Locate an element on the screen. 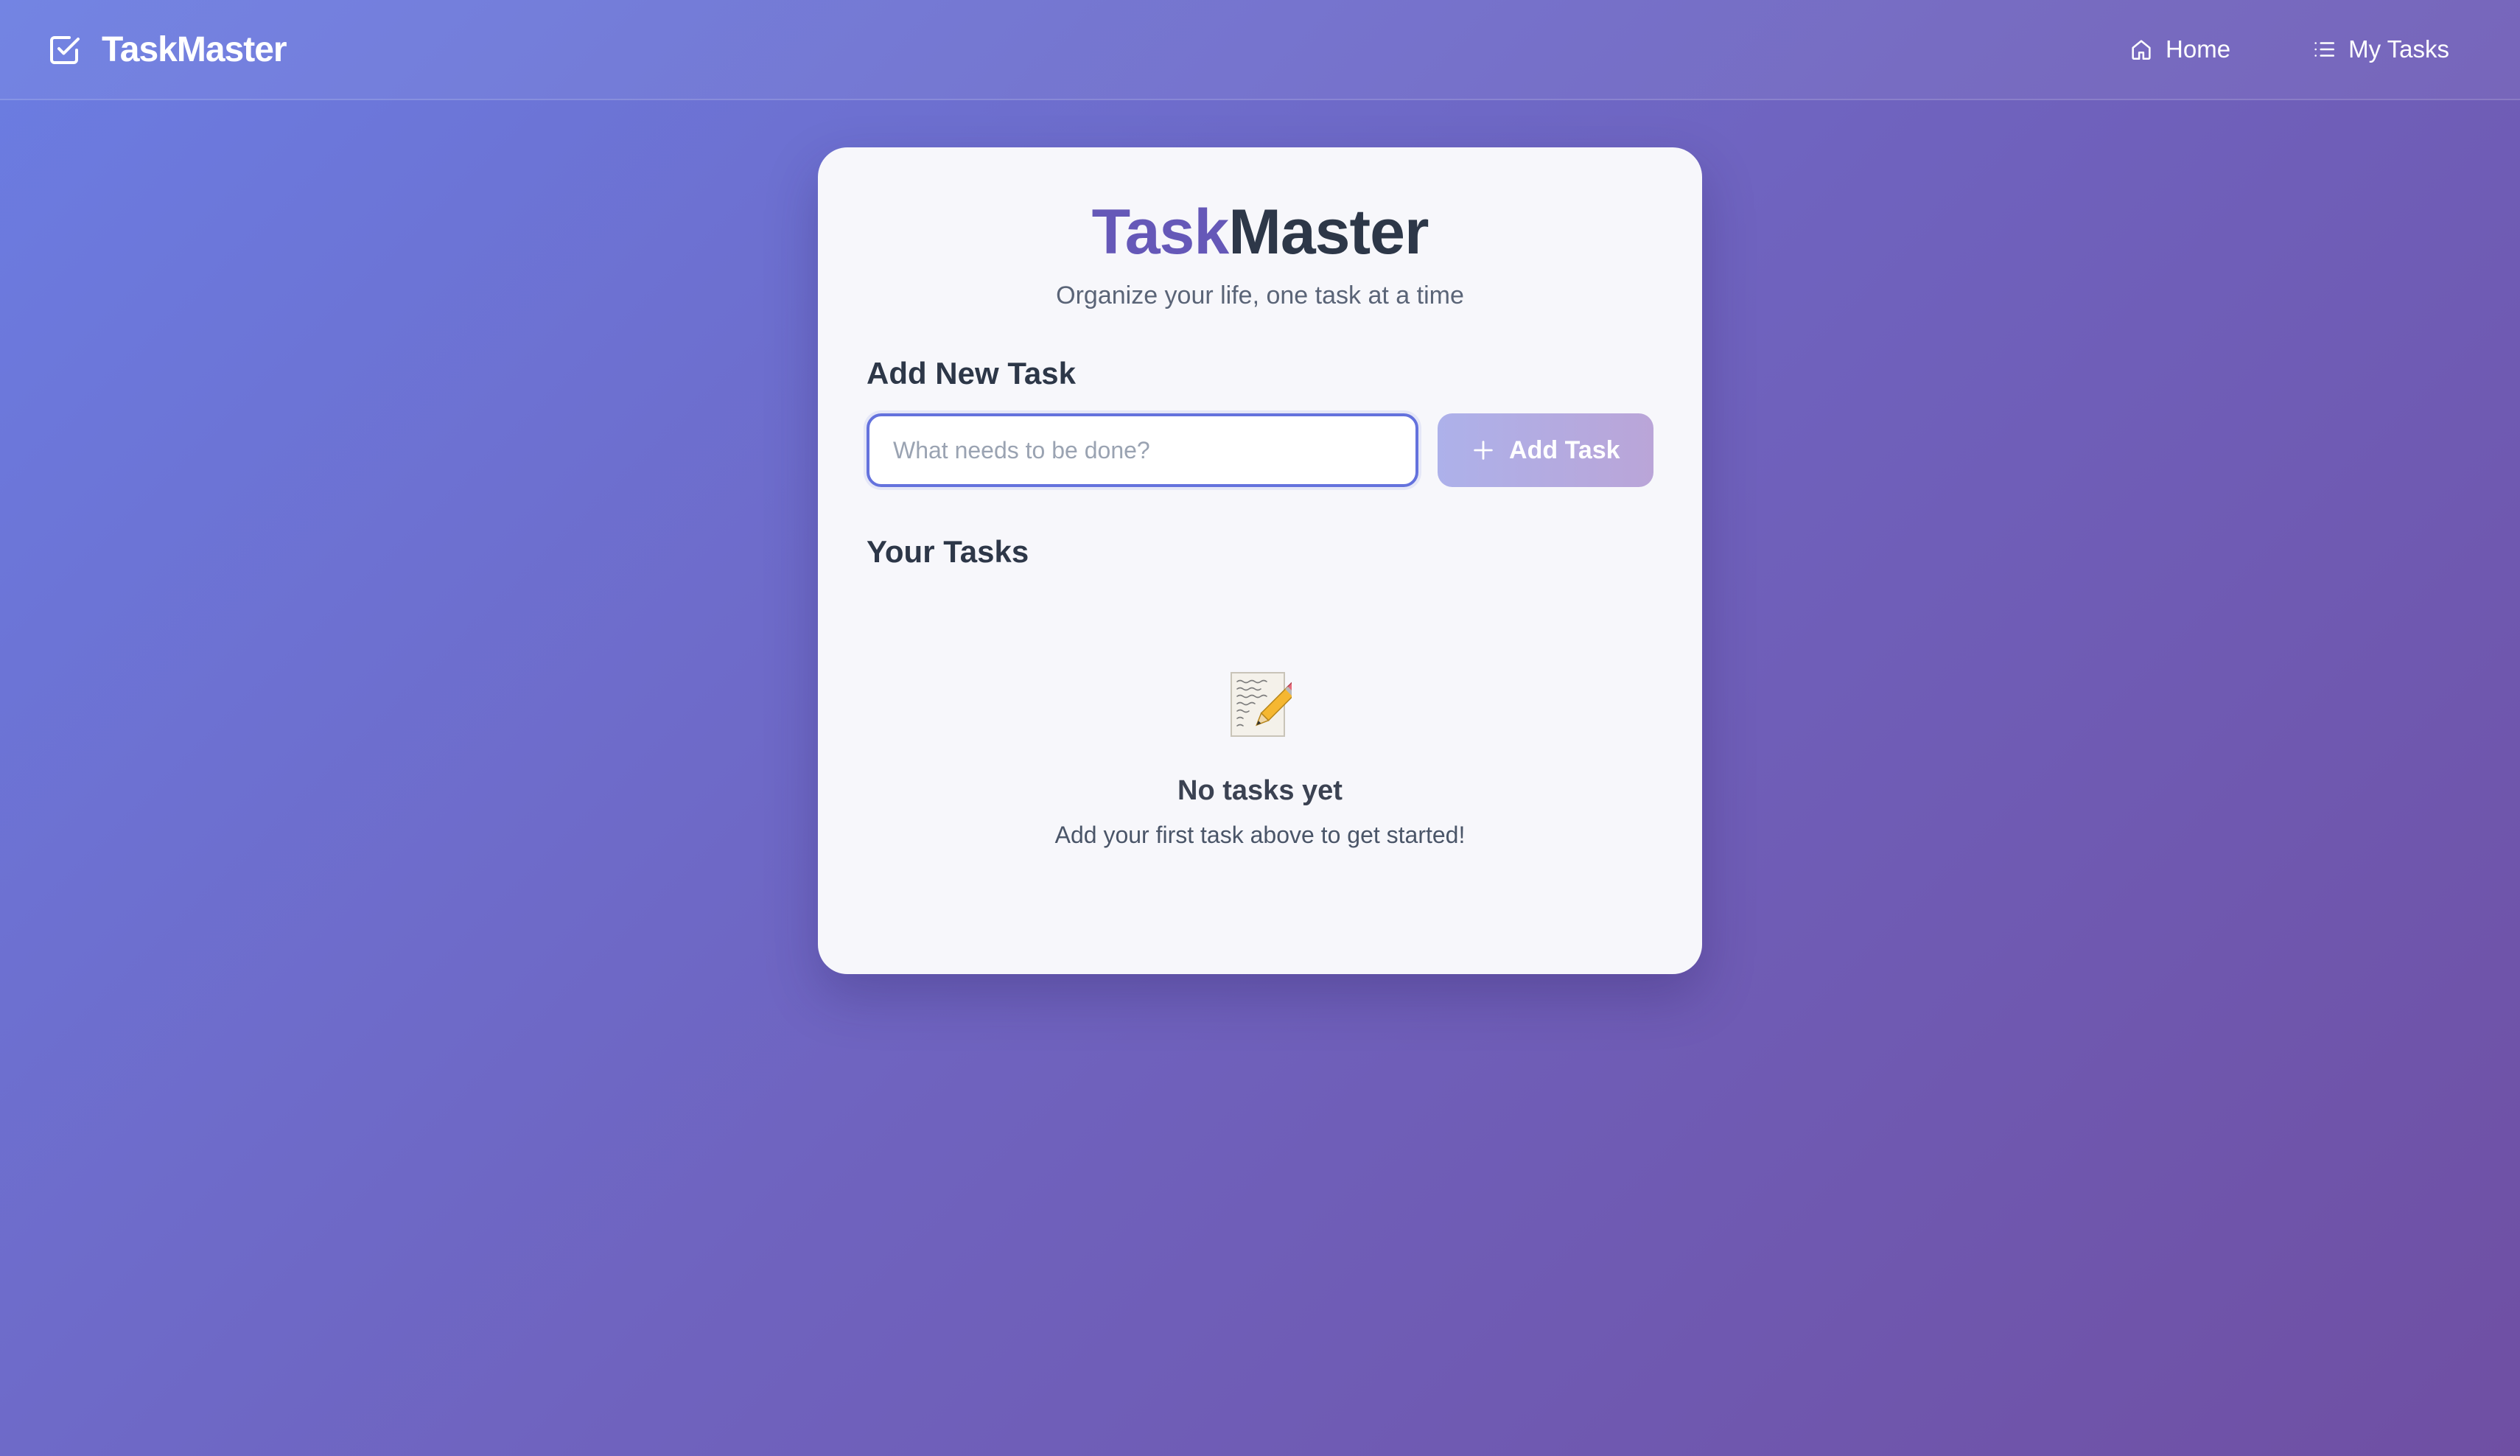  nav-link-home-label: Home is located at coordinates (2198, 49).